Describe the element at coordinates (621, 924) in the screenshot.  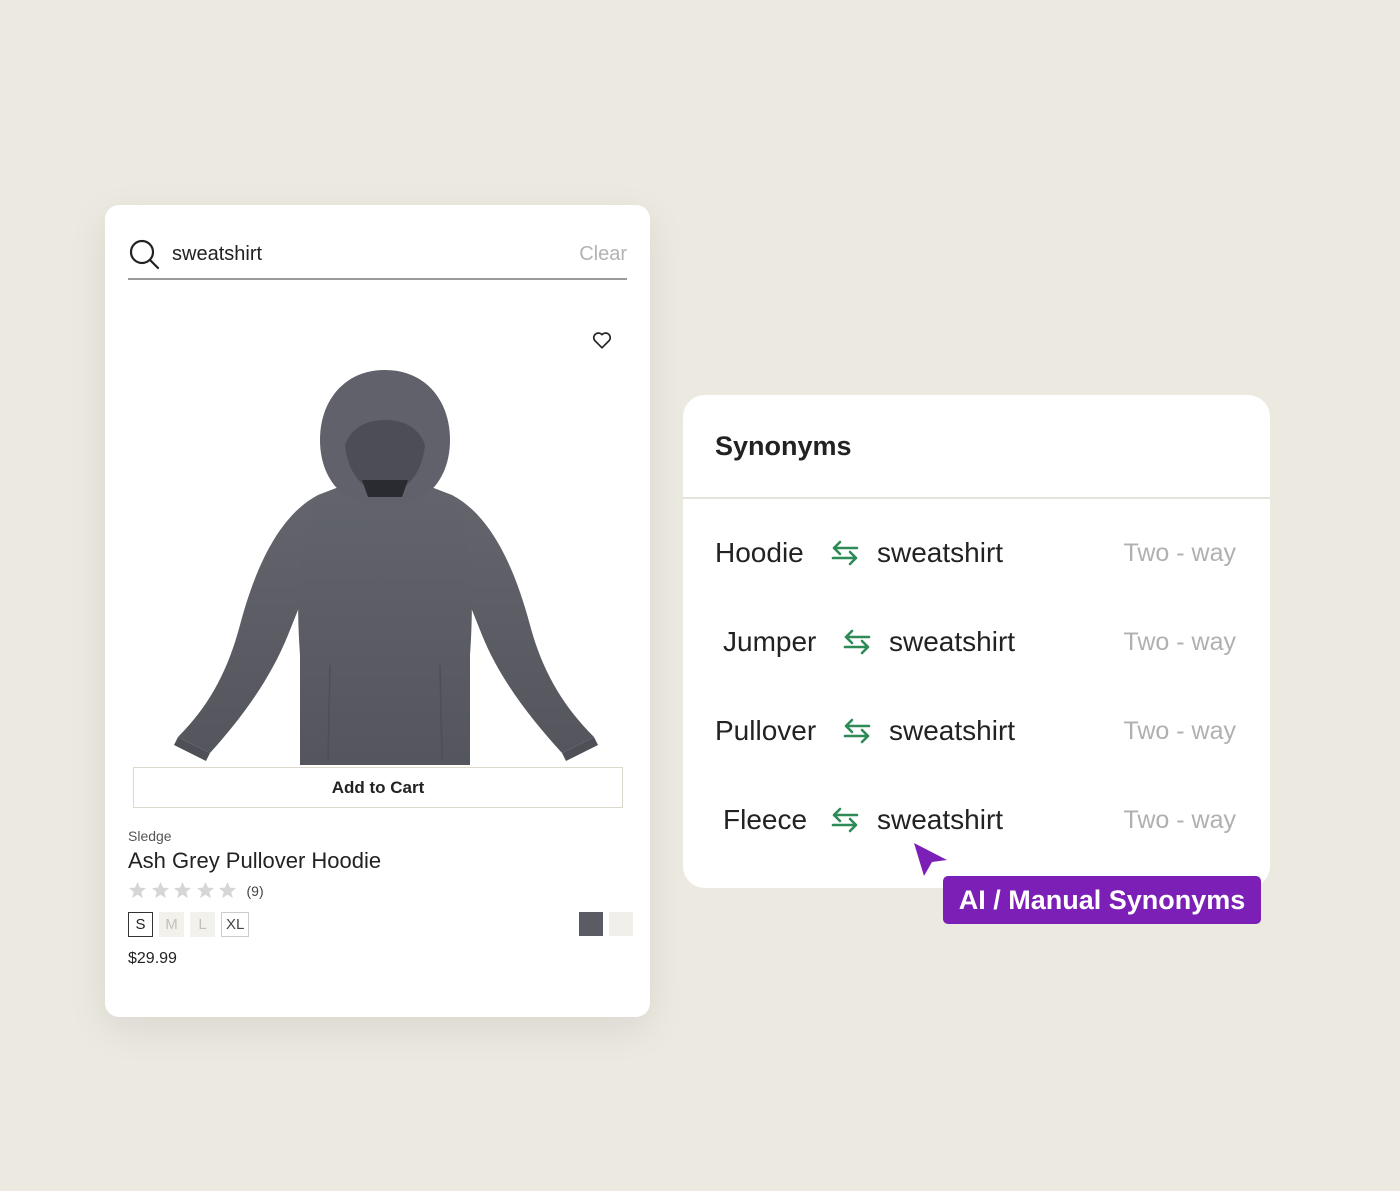
I see `color-swatch-cream` at that location.